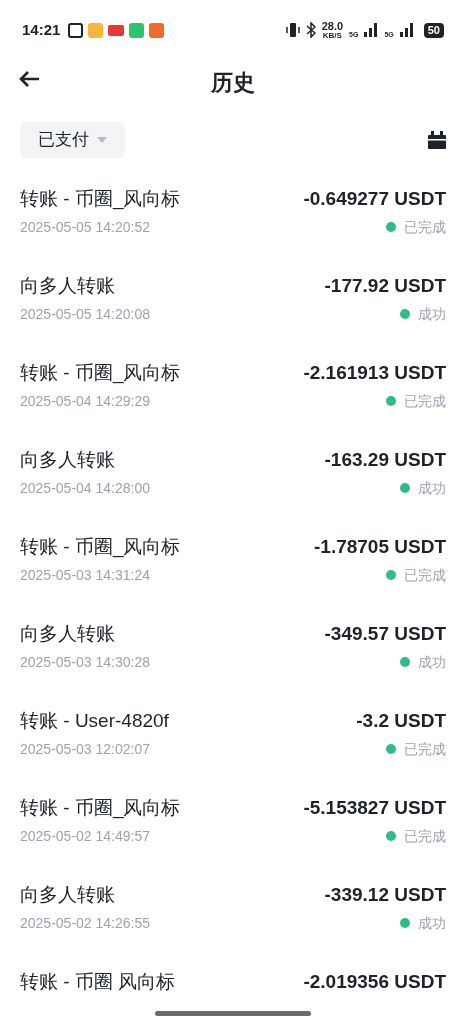  I want to click on transaction-amount: -5.153827 USDT, so click(374, 808).